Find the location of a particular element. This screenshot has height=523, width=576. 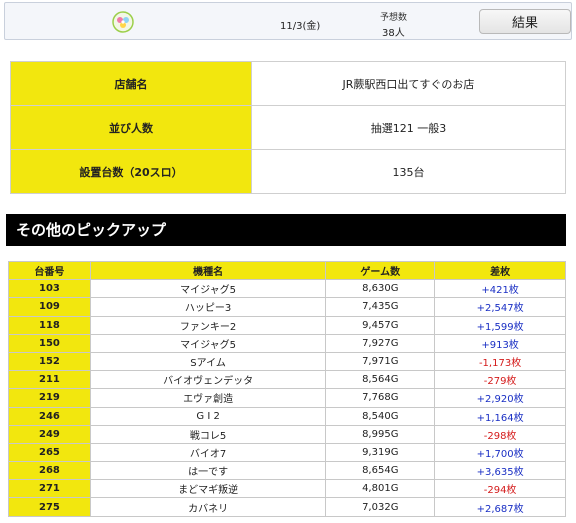

machine-name-cell: バイオ7 is located at coordinates (208, 452).